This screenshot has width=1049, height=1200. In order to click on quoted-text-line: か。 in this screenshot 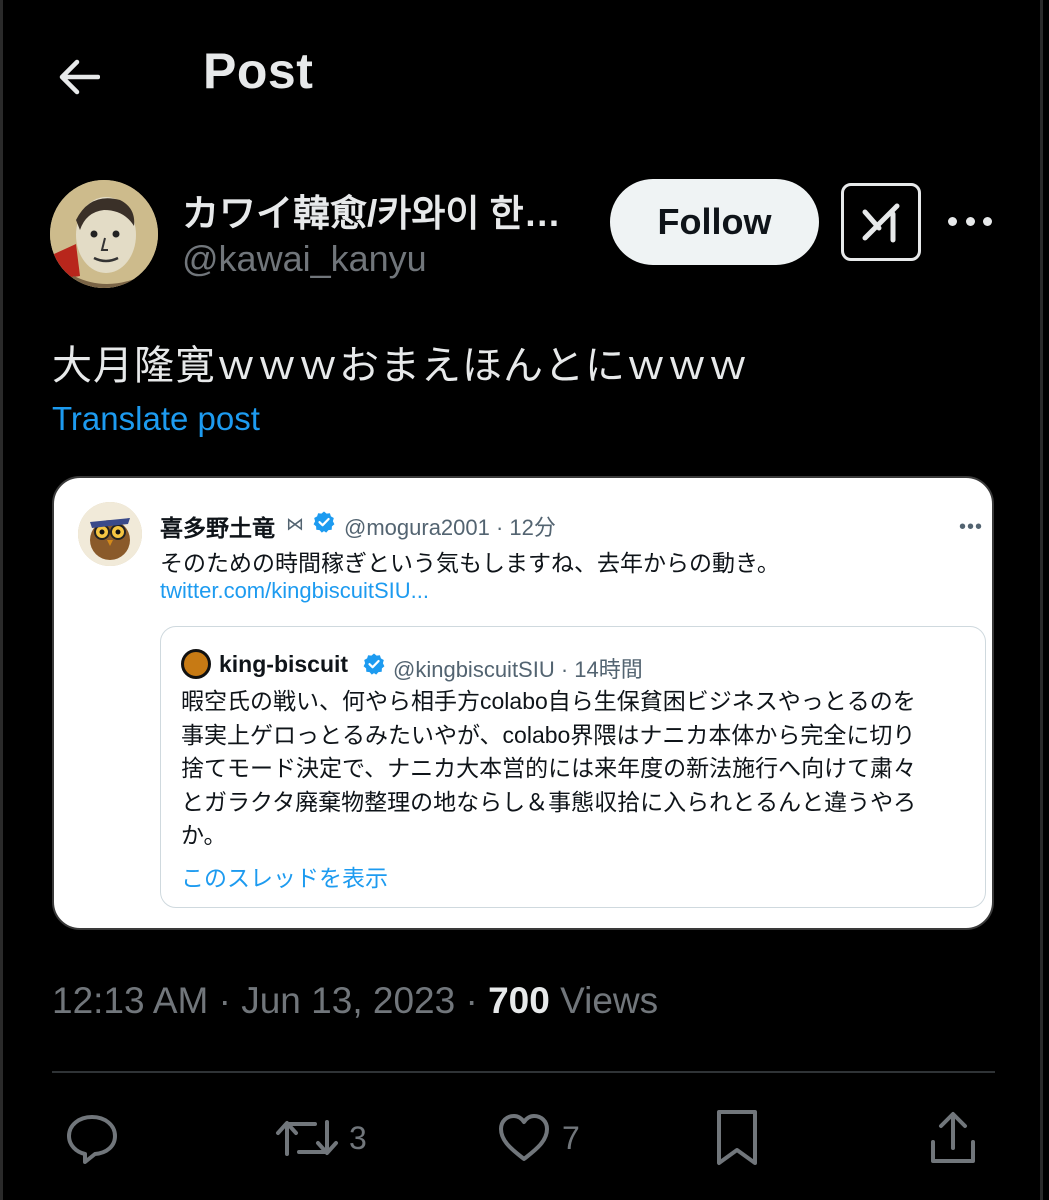, I will do `click(204, 835)`.